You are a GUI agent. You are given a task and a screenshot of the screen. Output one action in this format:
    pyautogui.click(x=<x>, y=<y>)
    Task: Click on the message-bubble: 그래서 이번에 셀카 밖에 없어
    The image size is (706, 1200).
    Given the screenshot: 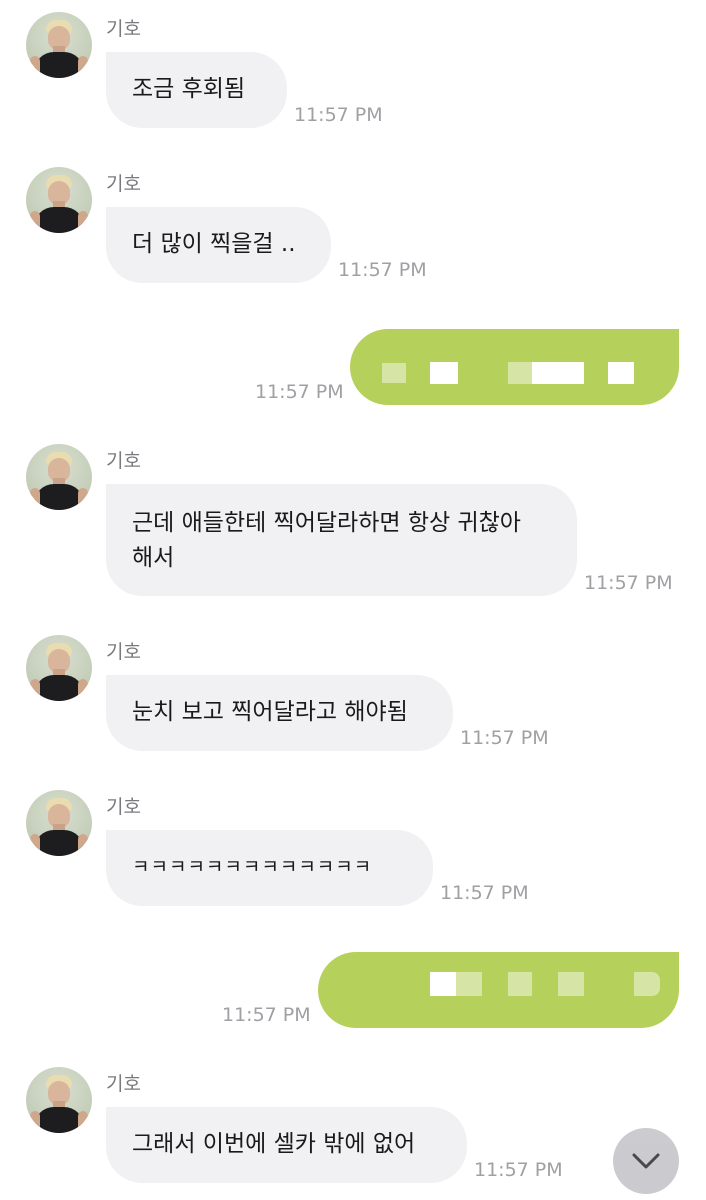 What is the action you would take?
    pyautogui.click(x=286, y=1145)
    